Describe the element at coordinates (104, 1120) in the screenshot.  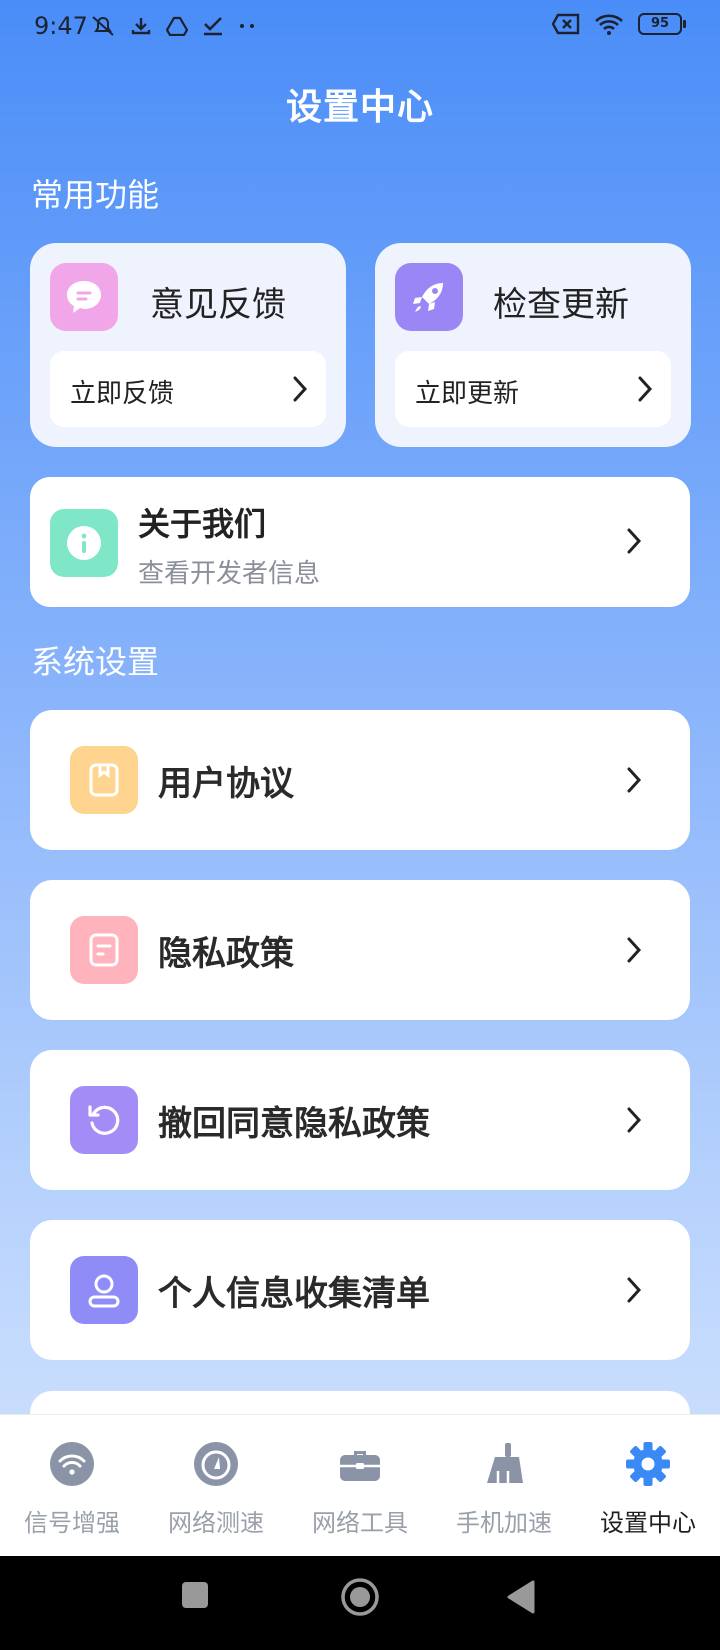
I see `revoke-icon` at that location.